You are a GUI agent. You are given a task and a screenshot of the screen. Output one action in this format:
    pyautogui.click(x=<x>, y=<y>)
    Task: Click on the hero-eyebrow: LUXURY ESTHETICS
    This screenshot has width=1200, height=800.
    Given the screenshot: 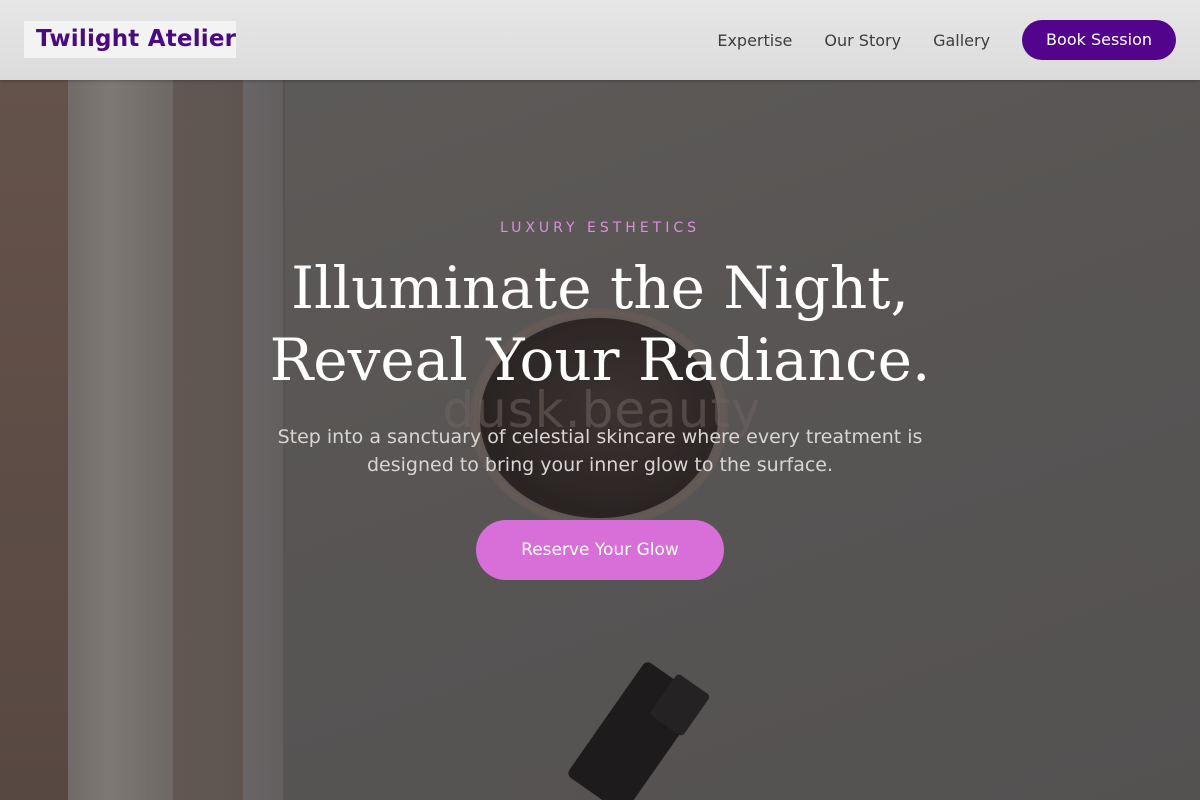 What is the action you would take?
    pyautogui.click(x=600, y=228)
    